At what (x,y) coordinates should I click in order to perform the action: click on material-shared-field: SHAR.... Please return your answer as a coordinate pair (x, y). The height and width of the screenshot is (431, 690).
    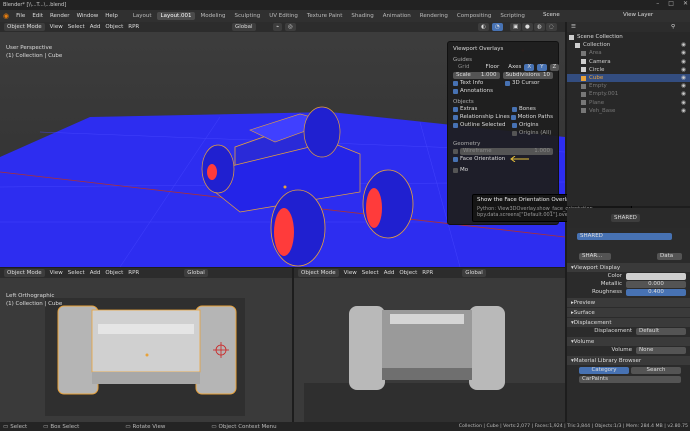
    Looking at the image, I should click on (595, 256).